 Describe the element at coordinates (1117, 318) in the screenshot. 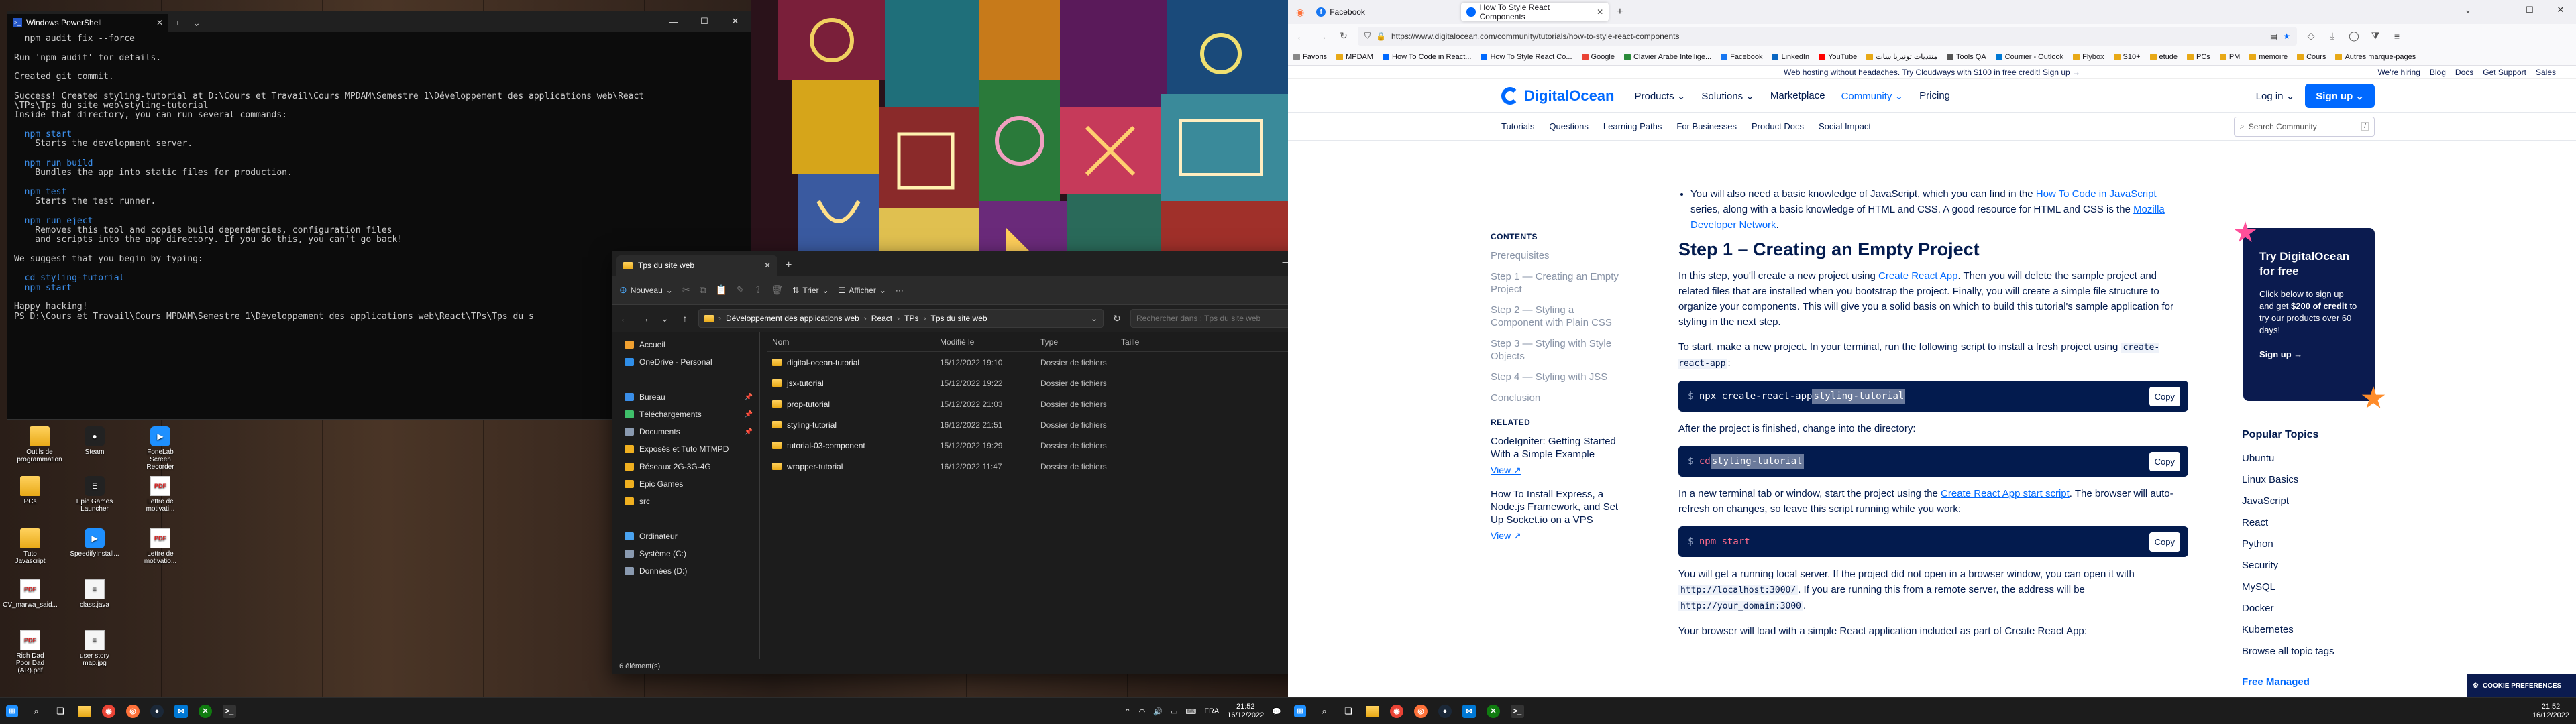

I see `refresh-icon: ↻` at that location.